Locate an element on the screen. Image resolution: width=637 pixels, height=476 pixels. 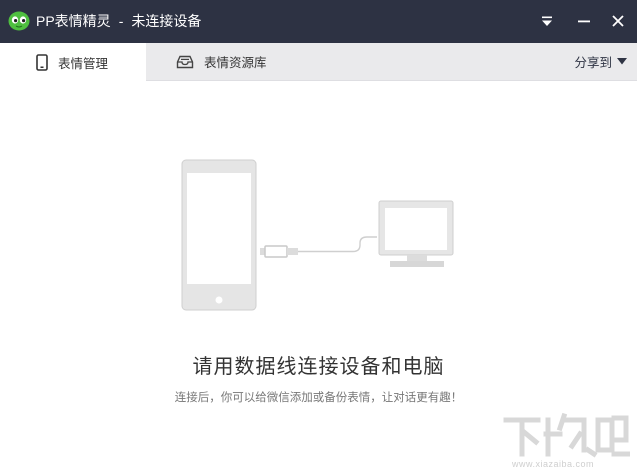
app-logo-icon is located at coordinates (19, 21).